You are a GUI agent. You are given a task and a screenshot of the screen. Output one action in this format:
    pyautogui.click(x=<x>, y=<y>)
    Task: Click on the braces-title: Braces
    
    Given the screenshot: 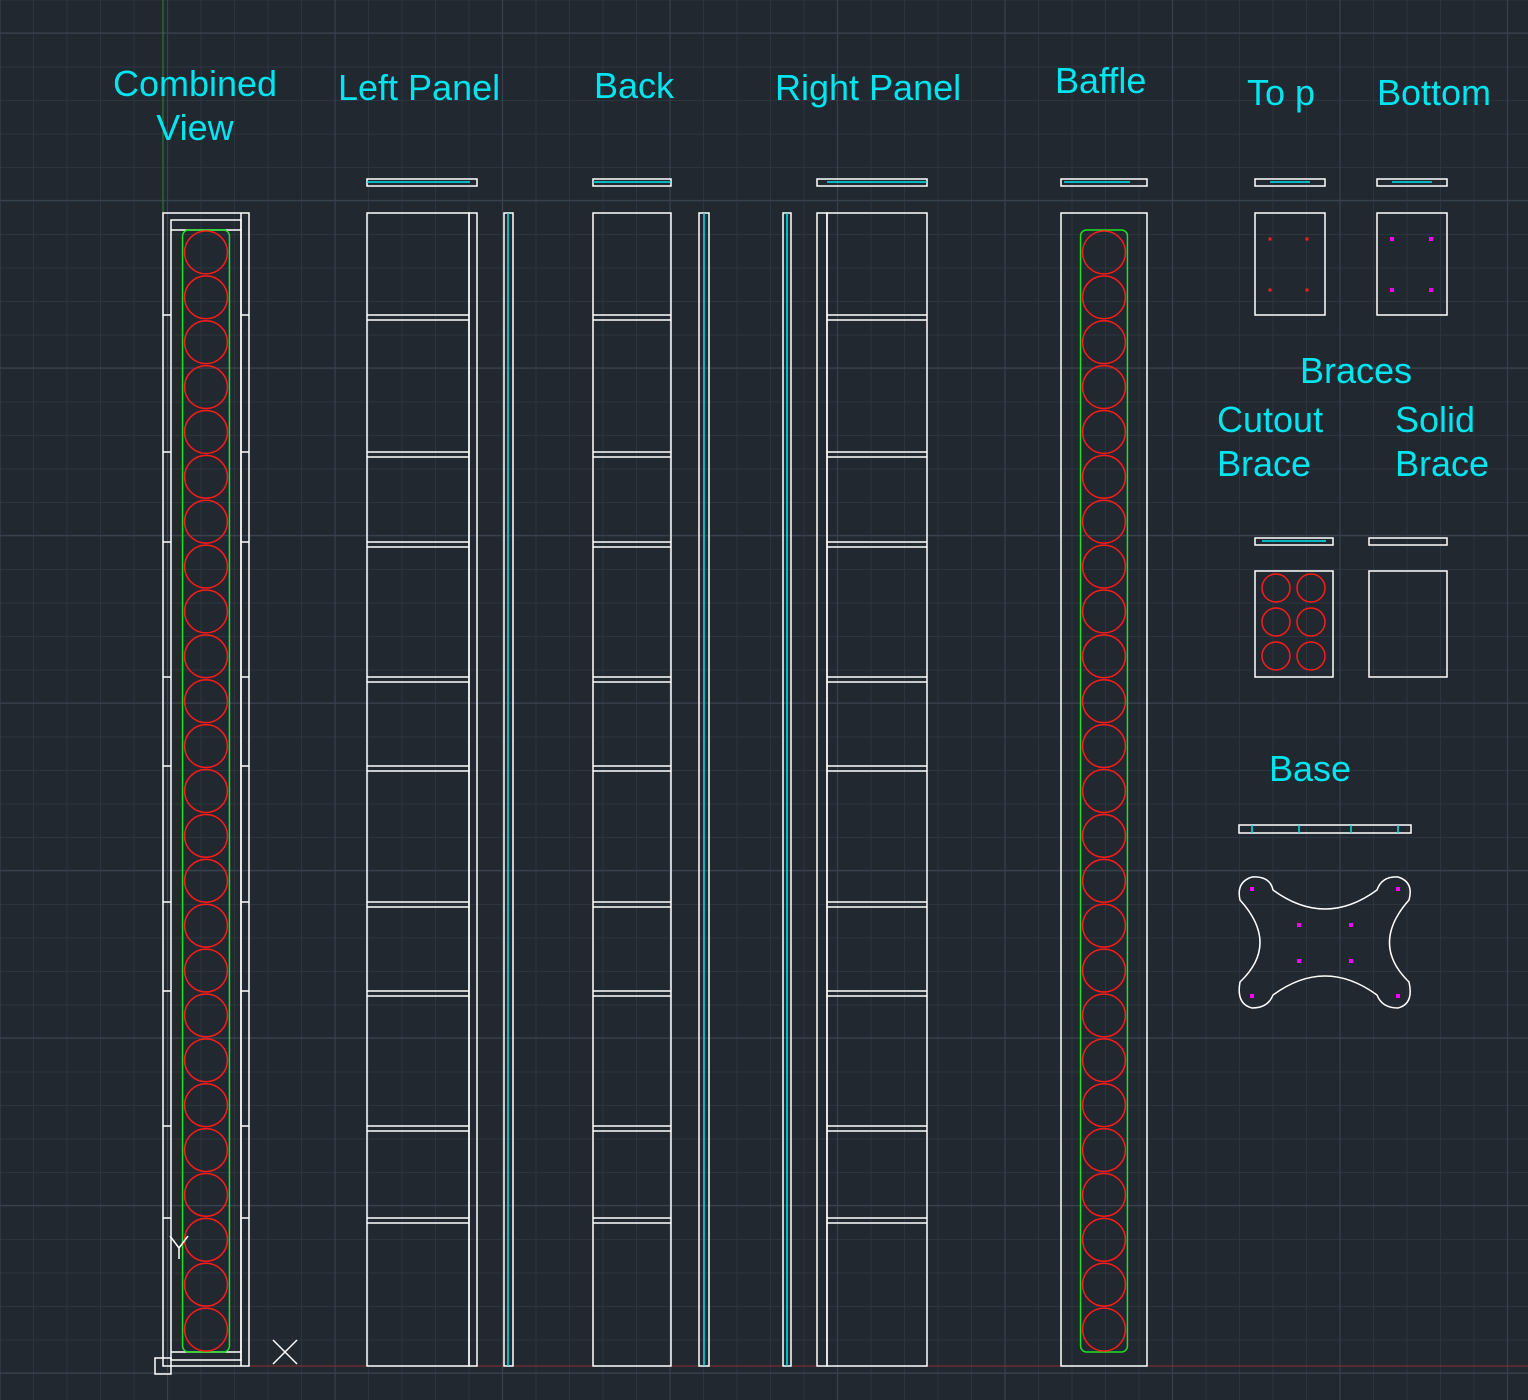 What is the action you would take?
    pyautogui.click(x=1356, y=370)
    